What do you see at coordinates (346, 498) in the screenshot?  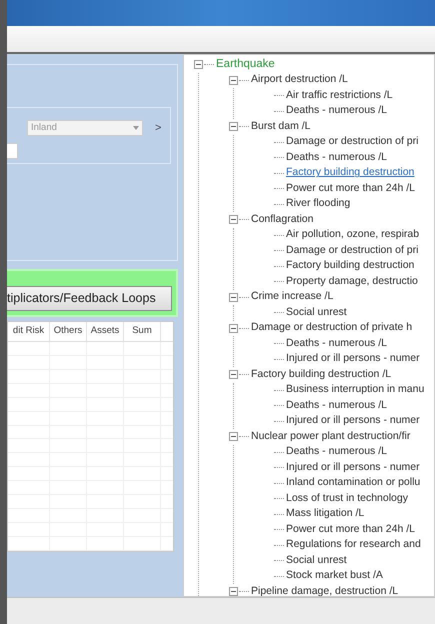 I see `tree-item: Loss of trust in technology` at bounding box center [346, 498].